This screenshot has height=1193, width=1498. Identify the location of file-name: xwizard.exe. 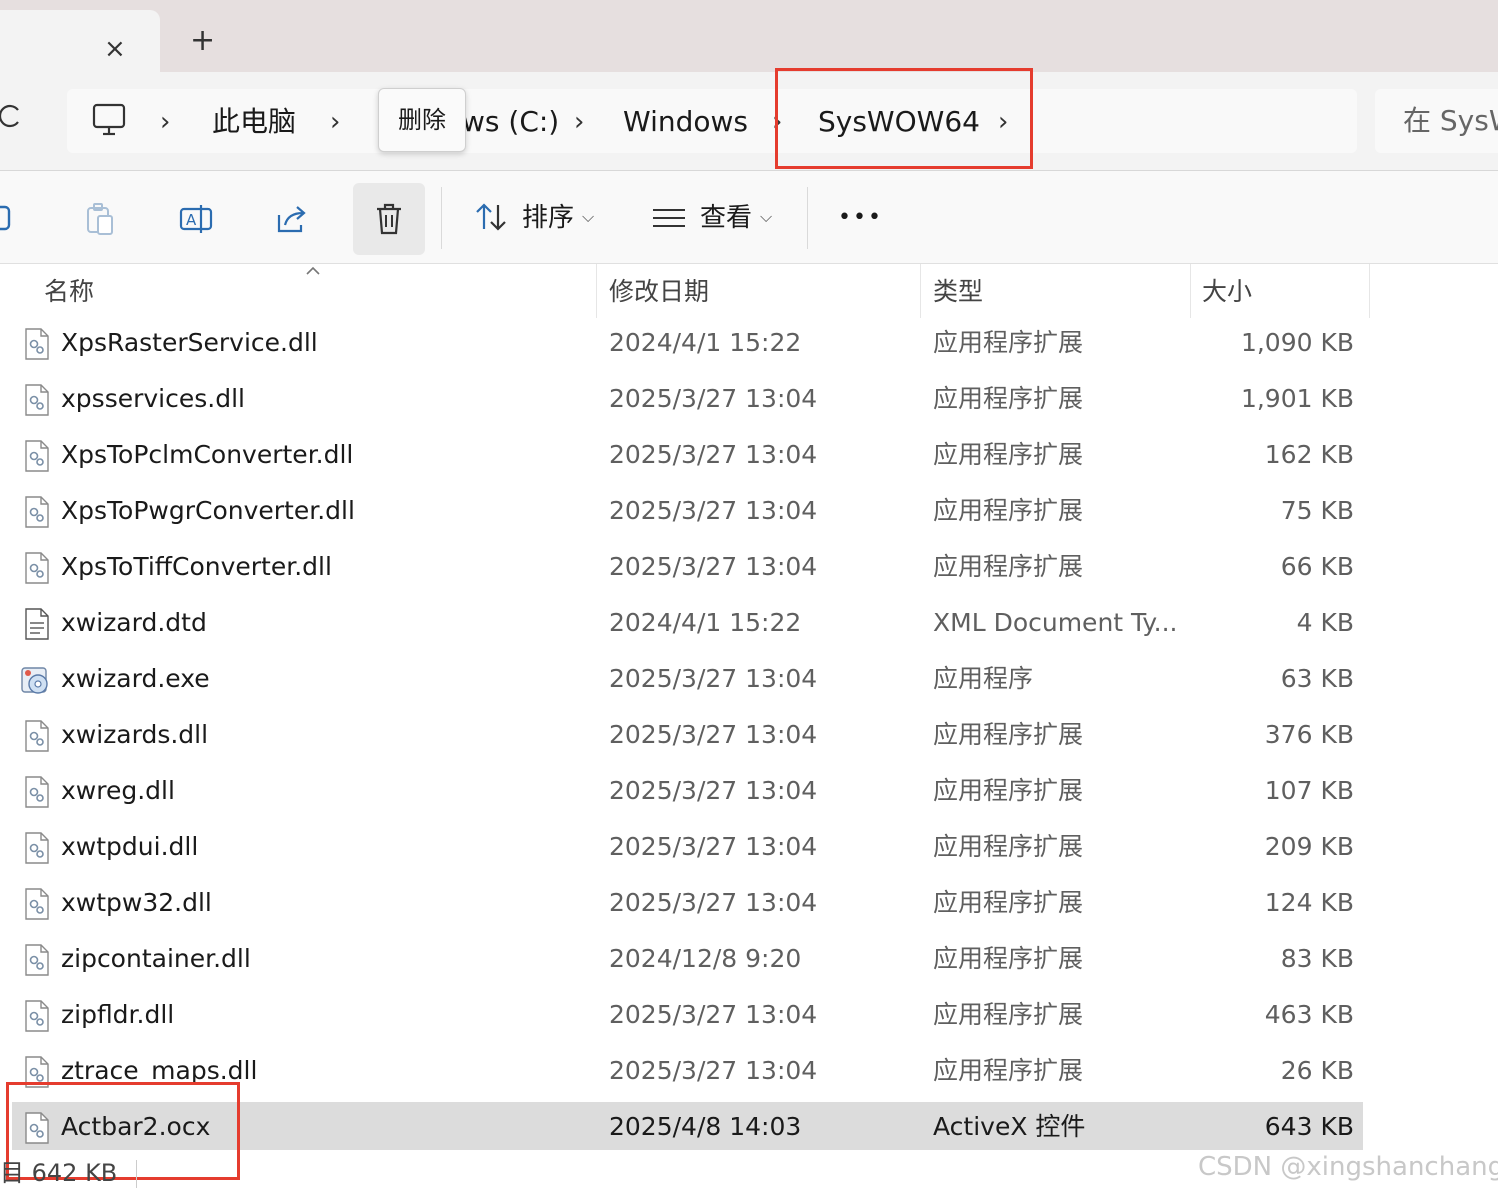
(135, 678).